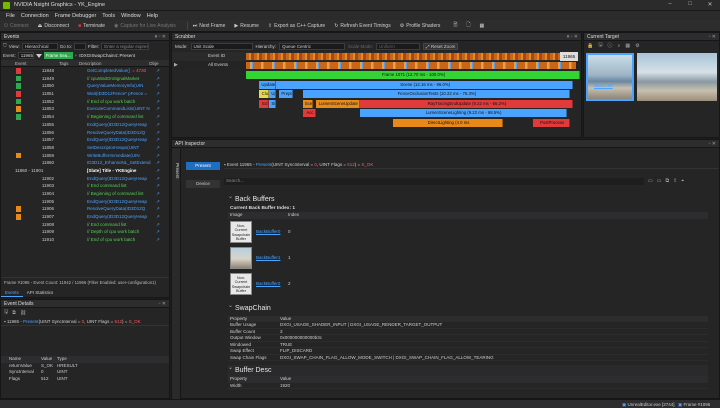 This screenshot has height=408, width=720. Describe the element at coordinates (79, 46) in the screenshot. I see `goto-input` at that location.